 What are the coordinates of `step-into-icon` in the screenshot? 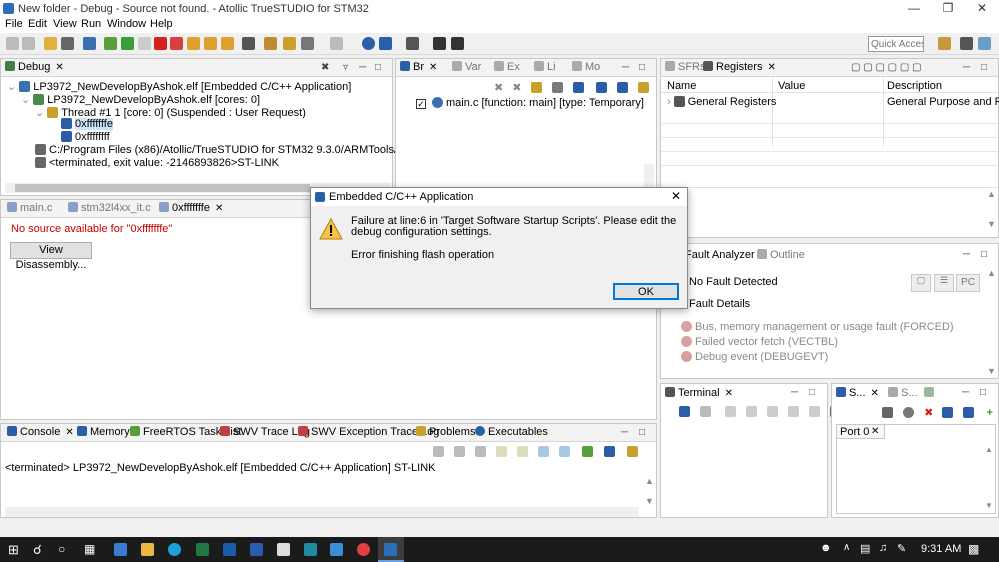 It's located at (193, 43).